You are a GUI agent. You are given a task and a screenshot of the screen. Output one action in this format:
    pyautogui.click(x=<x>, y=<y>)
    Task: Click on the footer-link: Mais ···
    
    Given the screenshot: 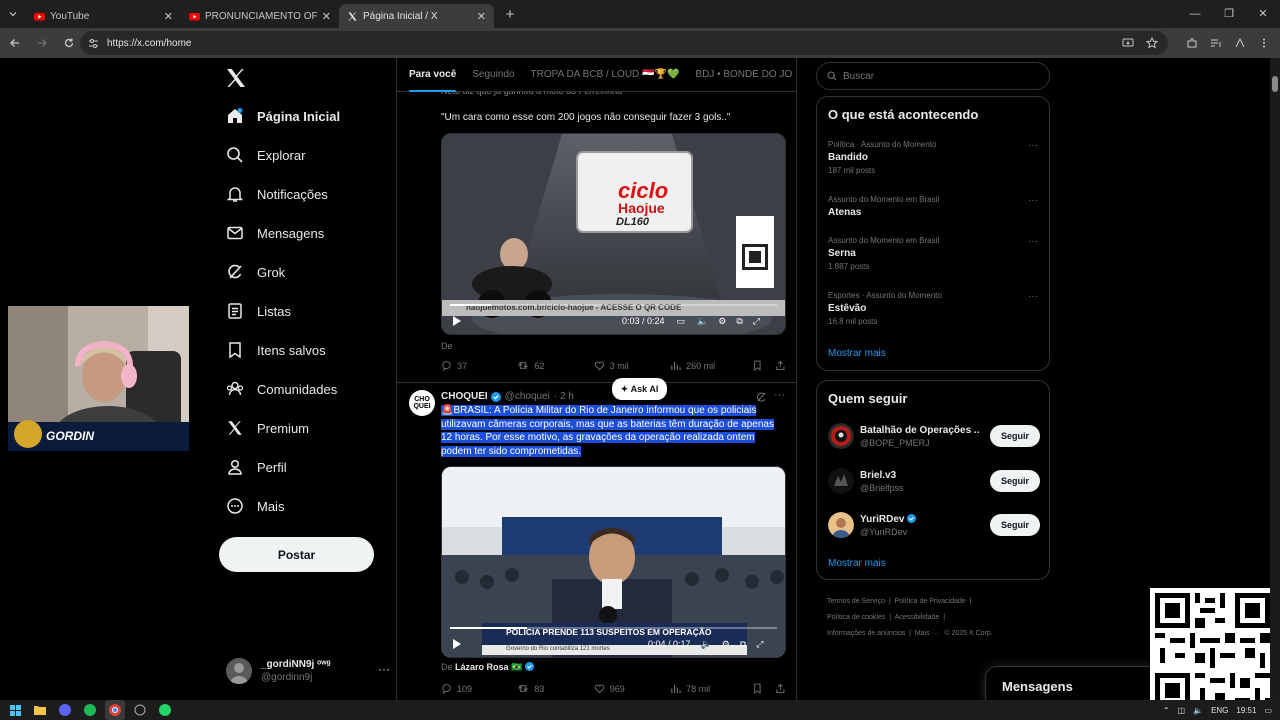 What is the action you would take?
    pyautogui.click(x=927, y=633)
    